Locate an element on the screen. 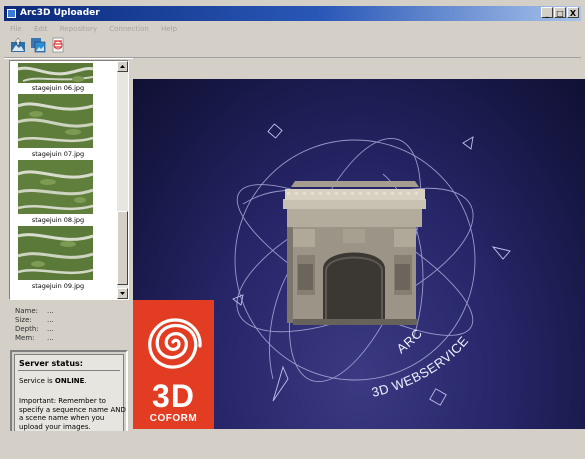 Image resolution: width=585 pixels, height=459 pixels. arc-label: ARC is located at coordinates (410, 340).